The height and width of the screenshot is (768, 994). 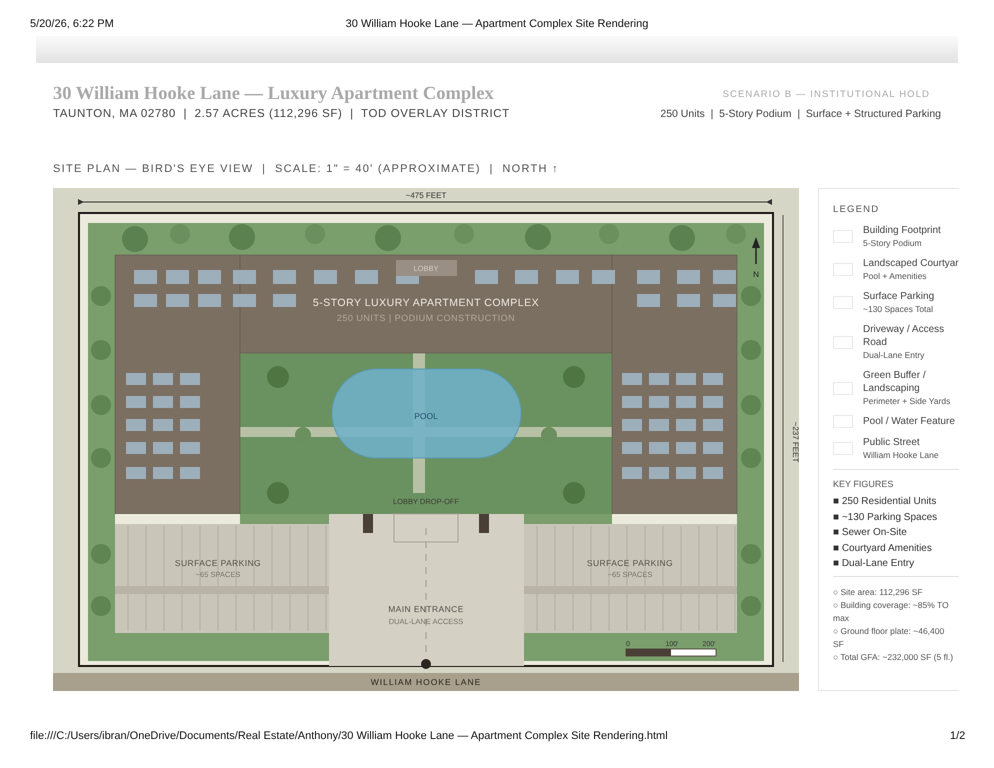 What do you see at coordinates (426, 528) in the screenshot?
I see `drop-off-area` at bounding box center [426, 528].